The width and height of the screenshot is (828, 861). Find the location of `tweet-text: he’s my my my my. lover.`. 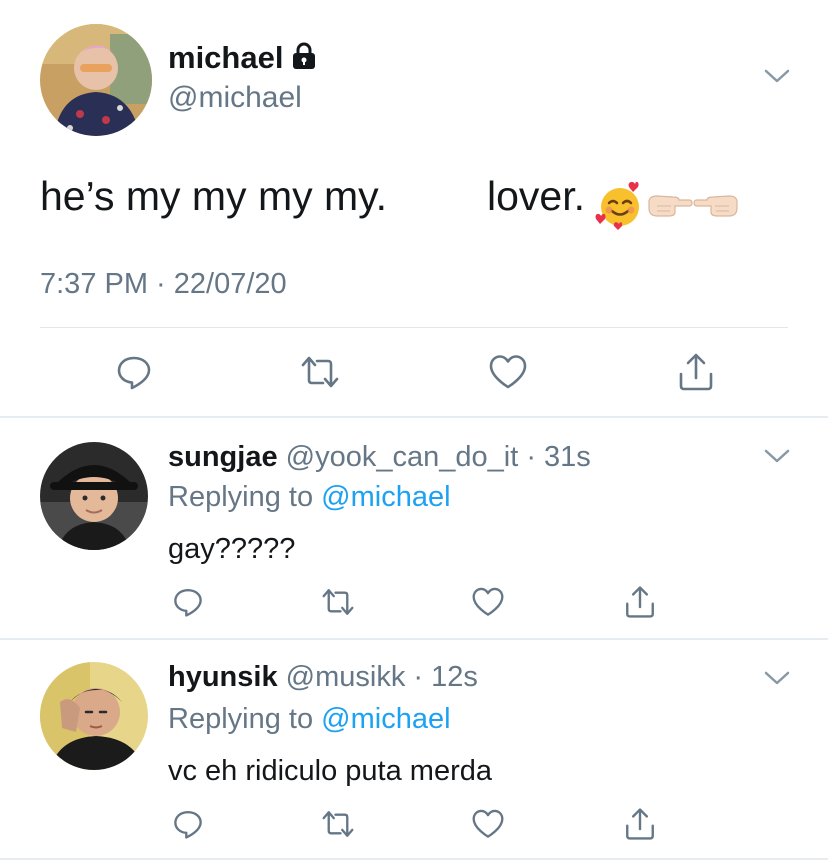

tweet-text: he’s my my my my. lover. is located at coordinates (390, 201).